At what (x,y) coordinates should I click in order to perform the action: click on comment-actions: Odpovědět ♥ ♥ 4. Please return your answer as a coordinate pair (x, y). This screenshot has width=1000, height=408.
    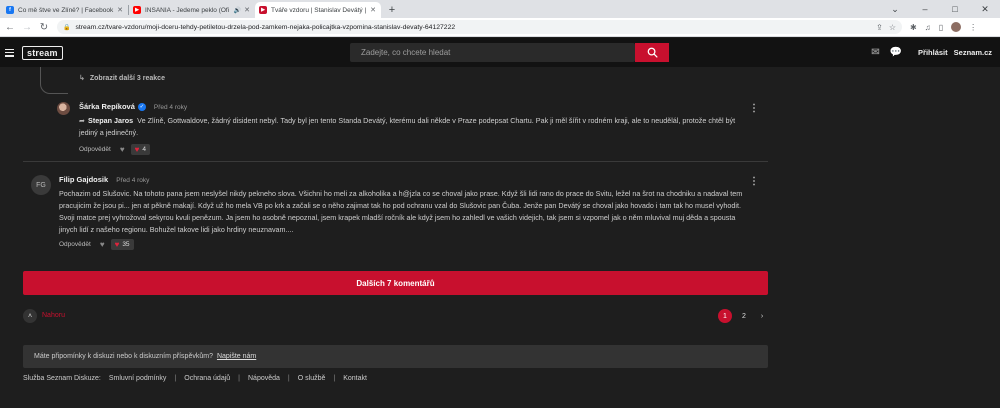
    Looking at the image, I should click on (414, 149).